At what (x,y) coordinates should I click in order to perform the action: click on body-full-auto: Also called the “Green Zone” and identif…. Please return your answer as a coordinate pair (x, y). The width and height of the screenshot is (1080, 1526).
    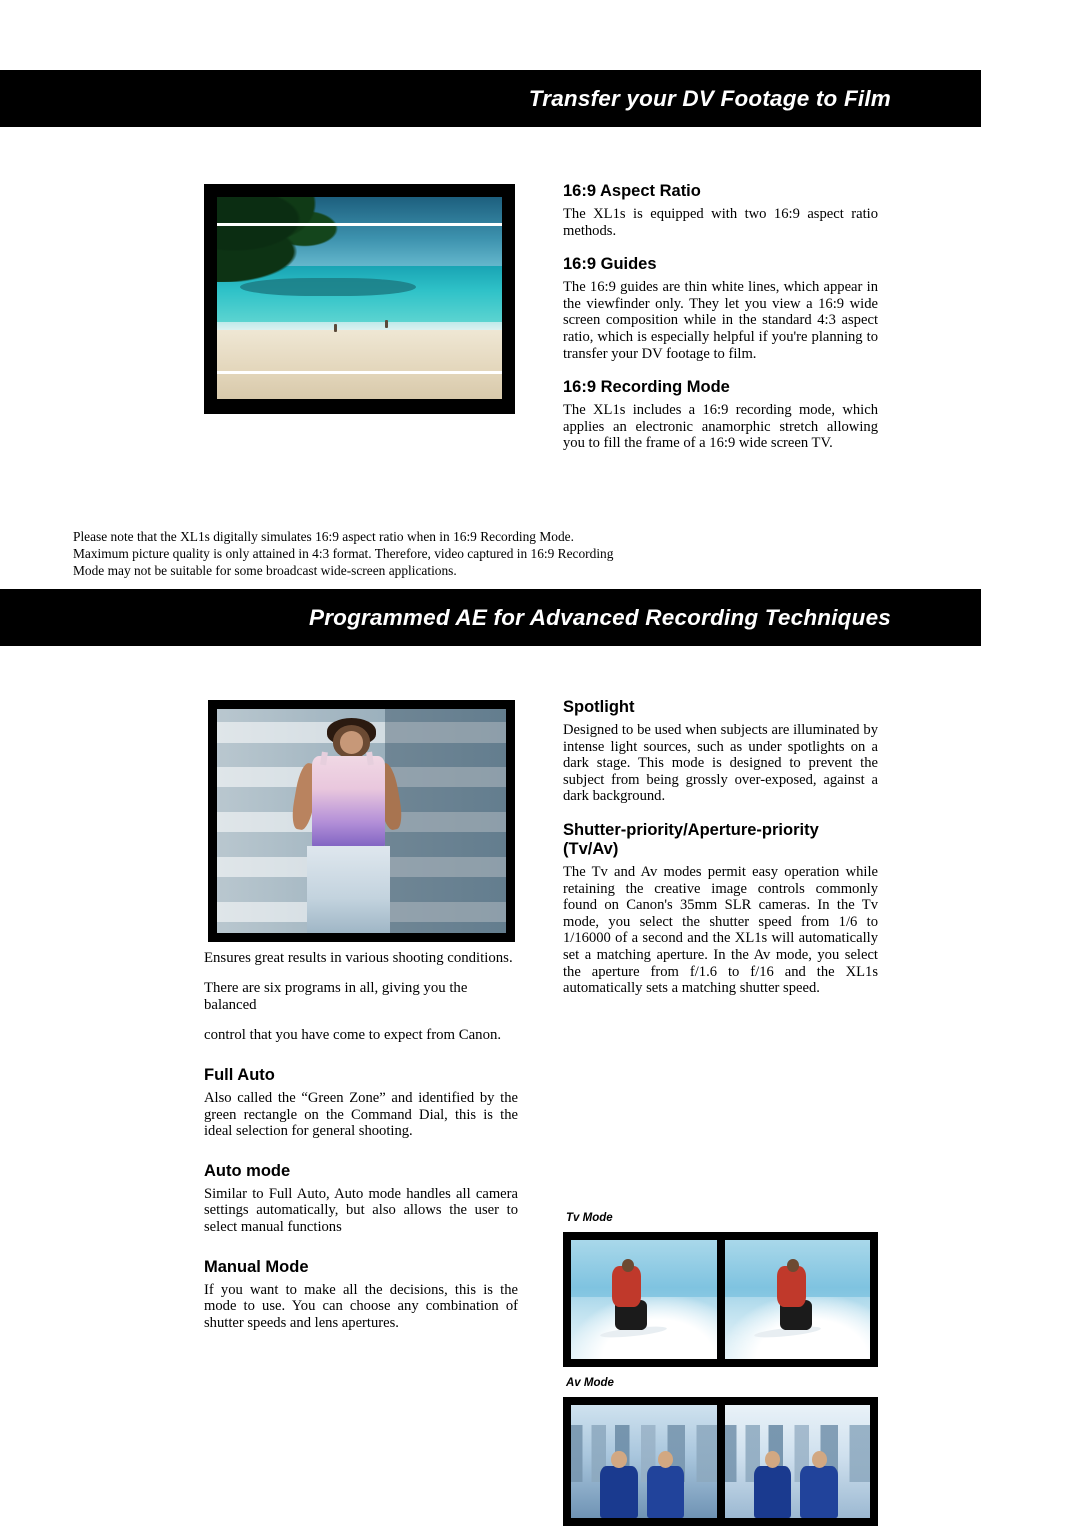
    Looking at the image, I should click on (361, 1115).